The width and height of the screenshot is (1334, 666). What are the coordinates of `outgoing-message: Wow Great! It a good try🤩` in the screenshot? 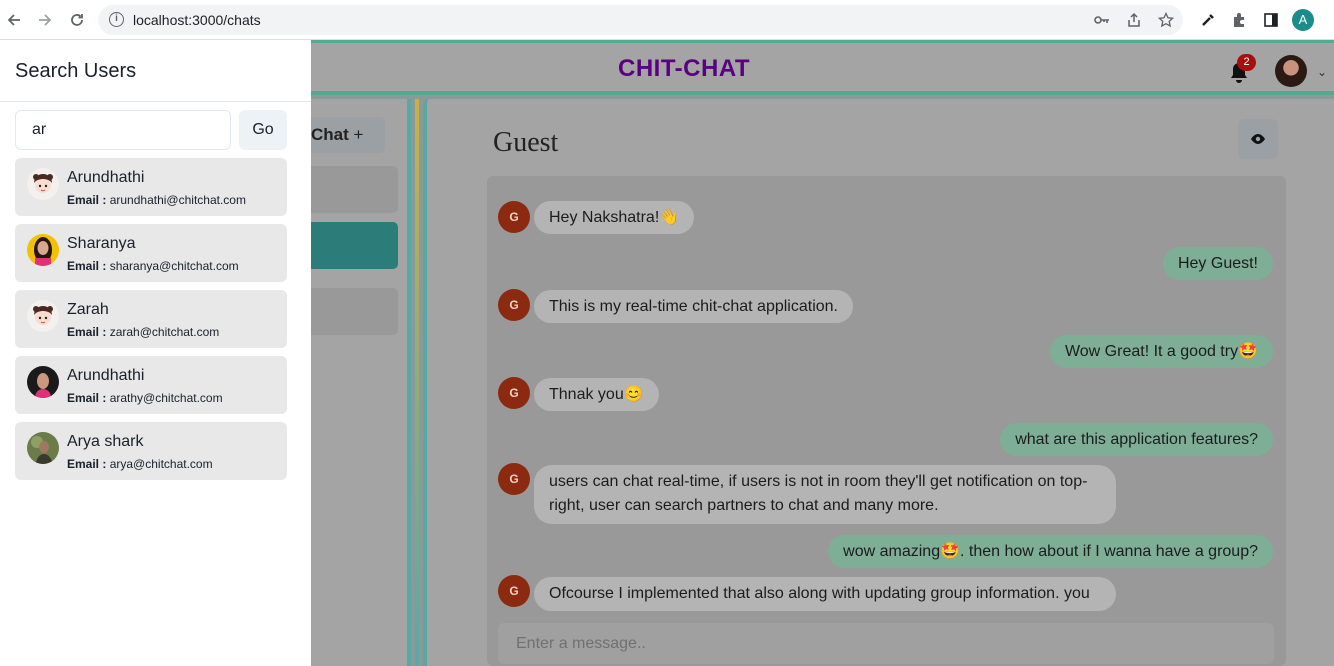 It's located at (1161, 351).